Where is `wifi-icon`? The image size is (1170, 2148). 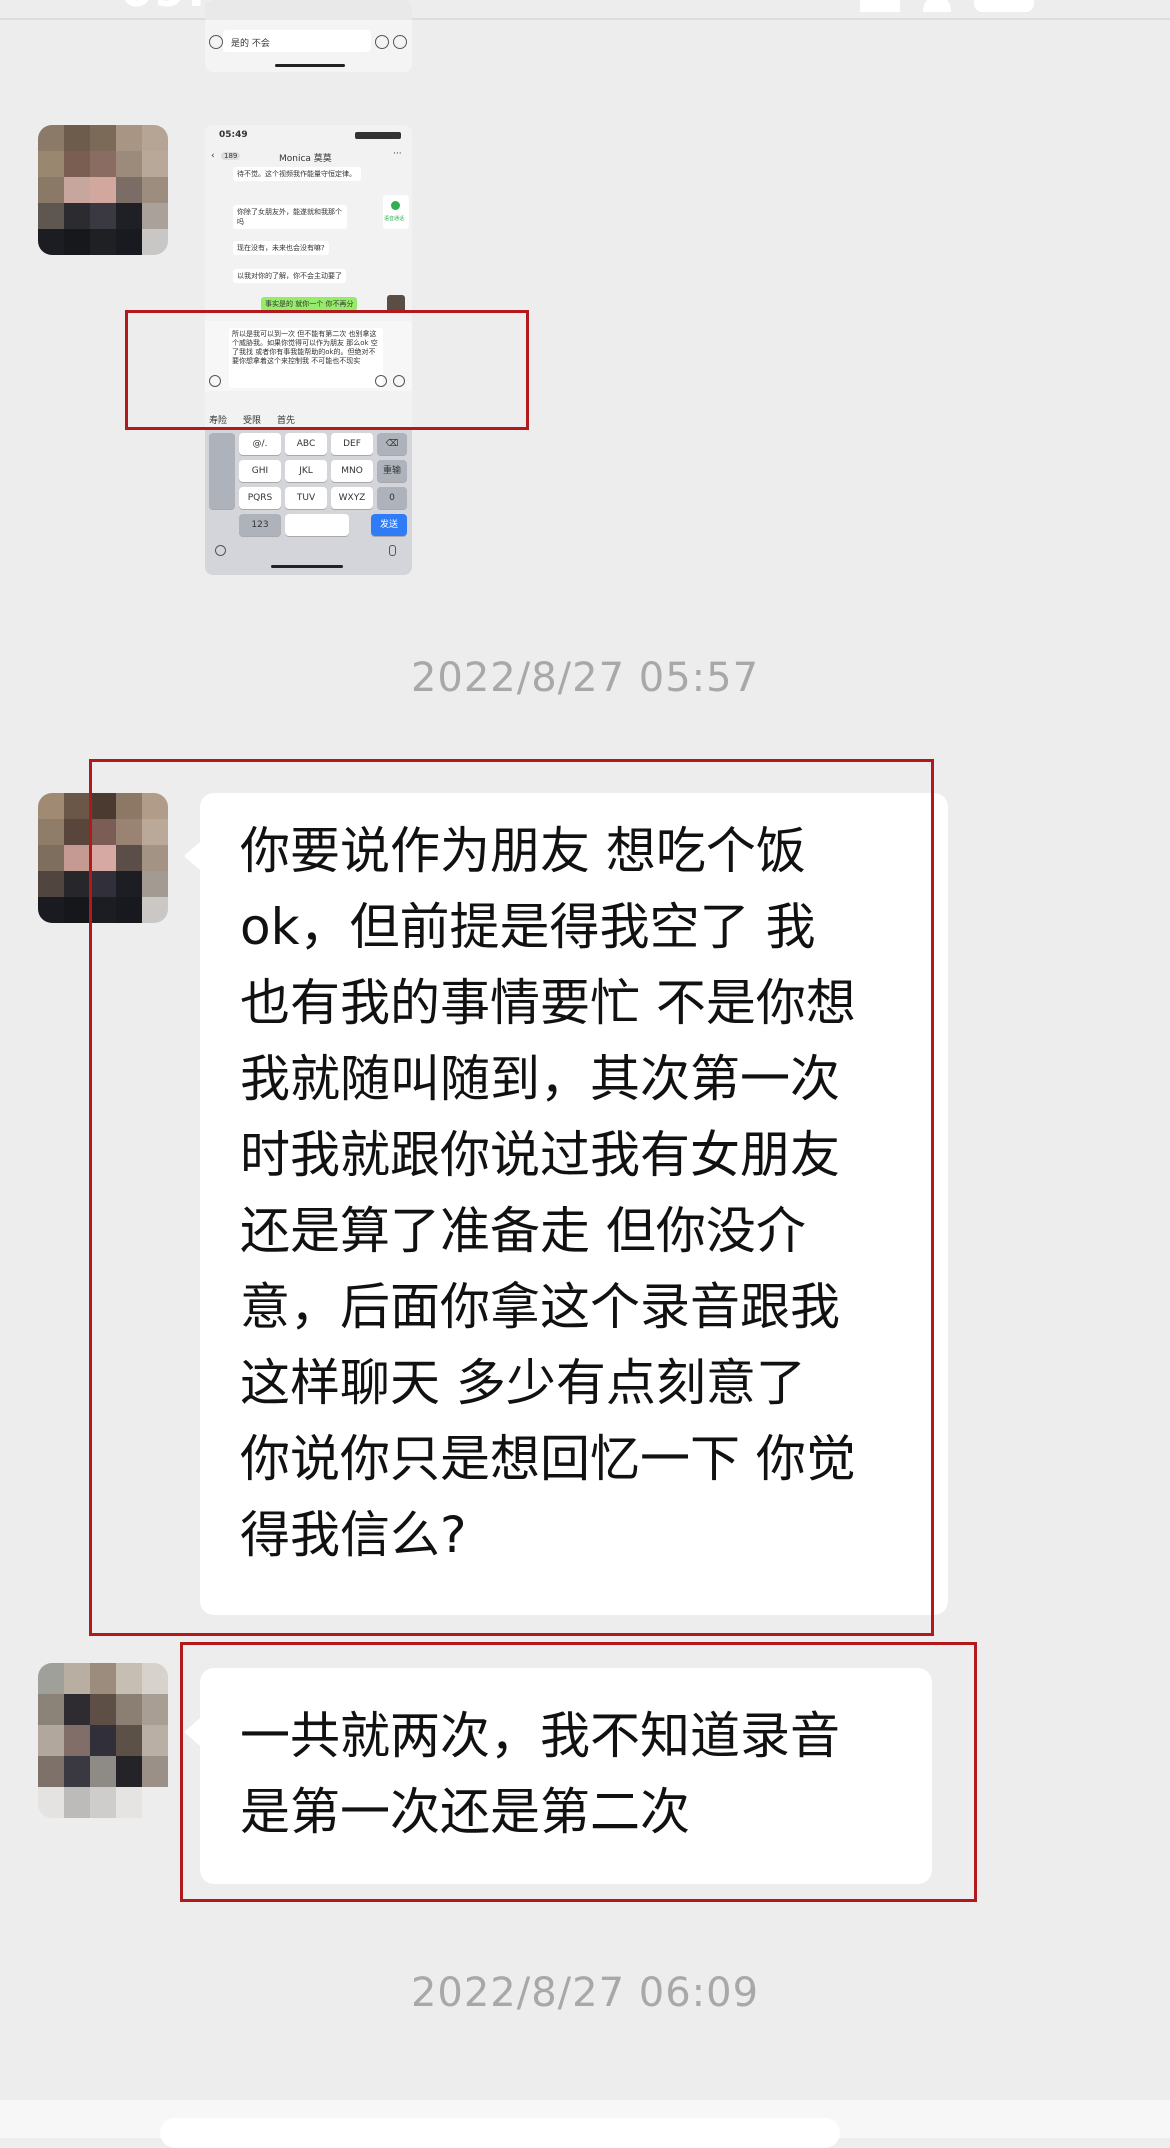 wifi-icon is located at coordinates (937, 6).